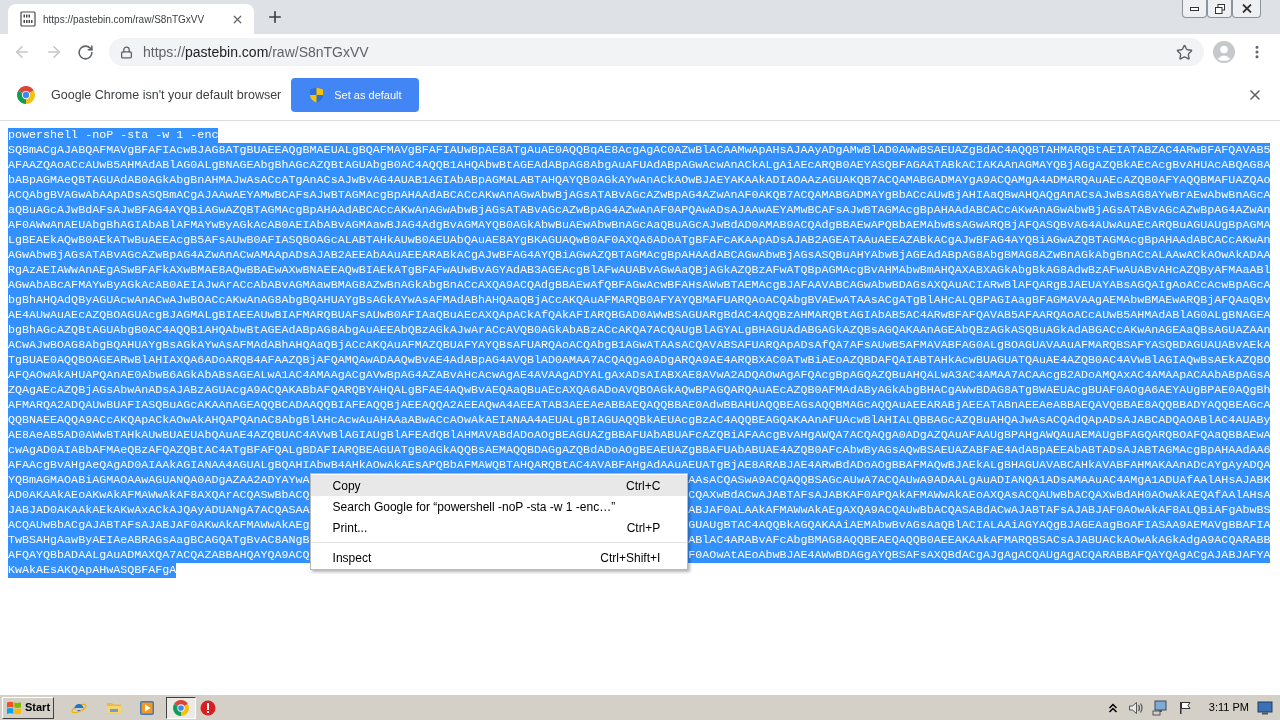 This screenshot has height=720, width=1280. Describe the element at coordinates (166, 95) in the screenshot. I see `infobar-message: Google Chrome isn't your default browser` at that location.